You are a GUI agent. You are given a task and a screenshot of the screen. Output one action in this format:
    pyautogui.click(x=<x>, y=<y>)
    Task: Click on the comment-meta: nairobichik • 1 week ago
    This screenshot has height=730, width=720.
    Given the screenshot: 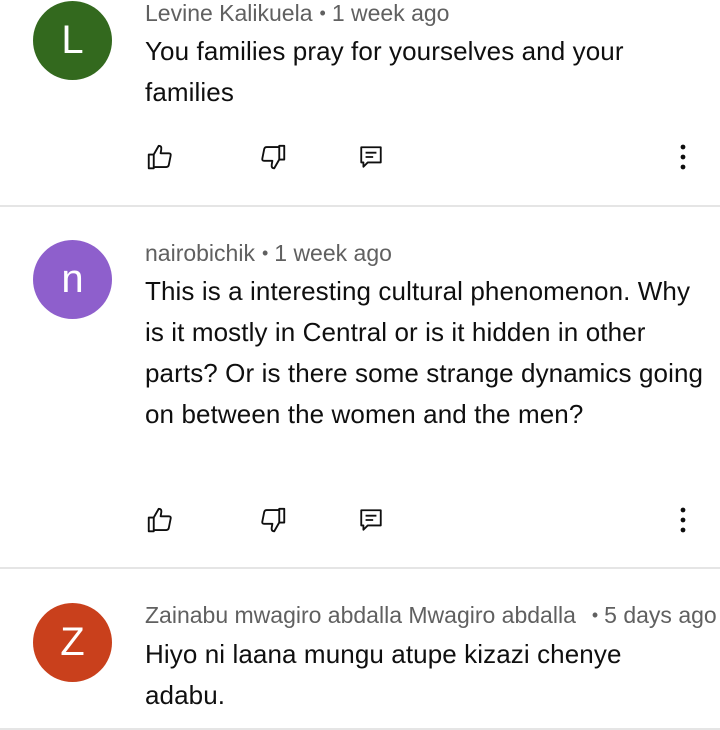 What is the action you would take?
    pyautogui.click(x=432, y=253)
    